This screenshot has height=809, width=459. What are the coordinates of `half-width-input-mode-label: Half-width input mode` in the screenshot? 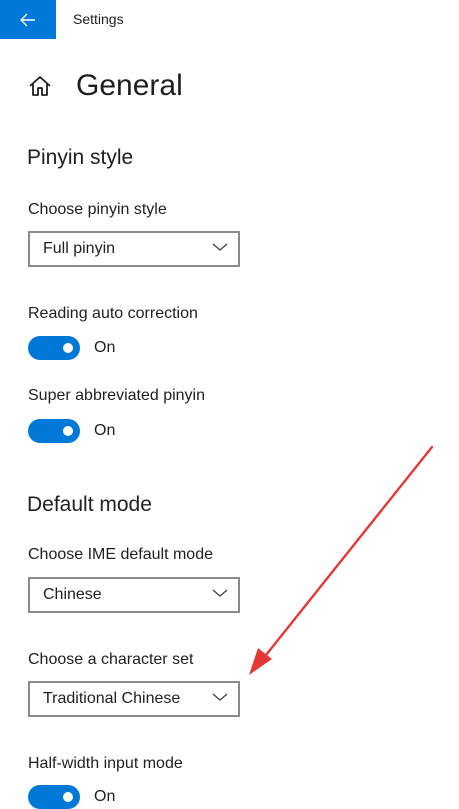 It's located at (105, 763).